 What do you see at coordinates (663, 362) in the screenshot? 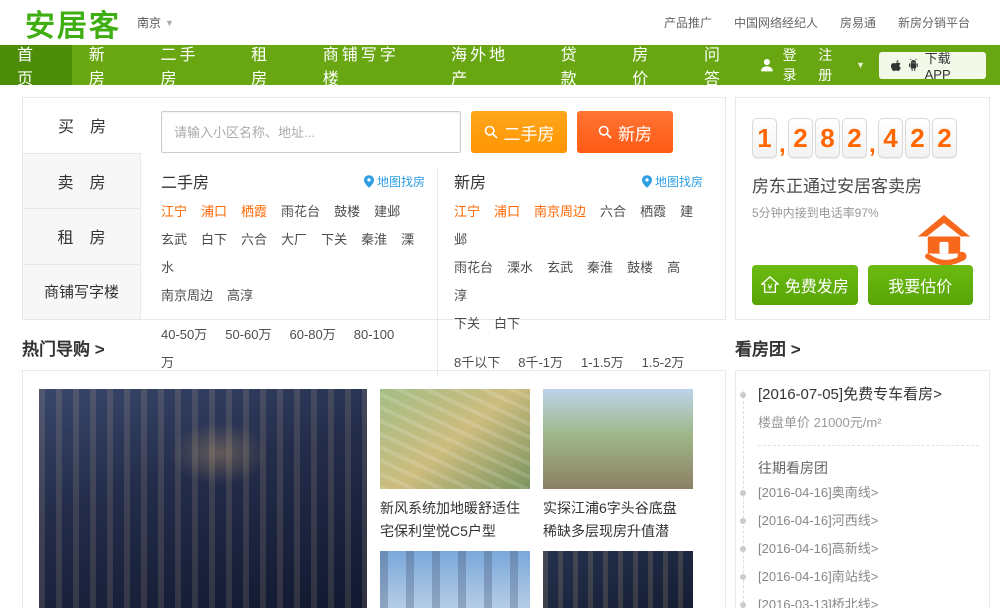
I see `price-range-link: 1.5-2万` at bounding box center [663, 362].